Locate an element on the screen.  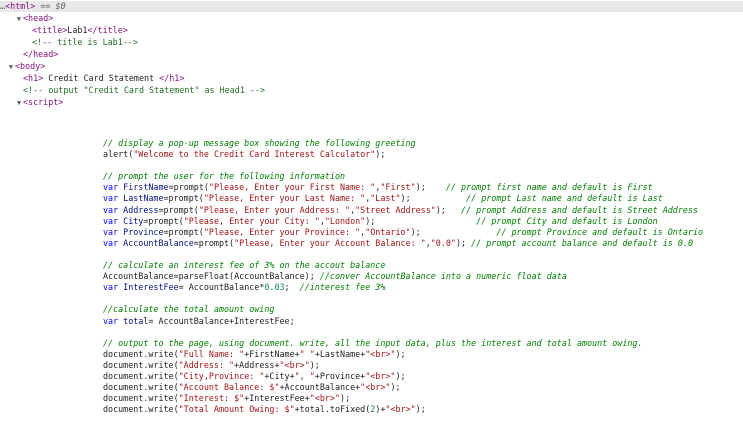
code-token: +FirstName+ is located at coordinates (272, 353).